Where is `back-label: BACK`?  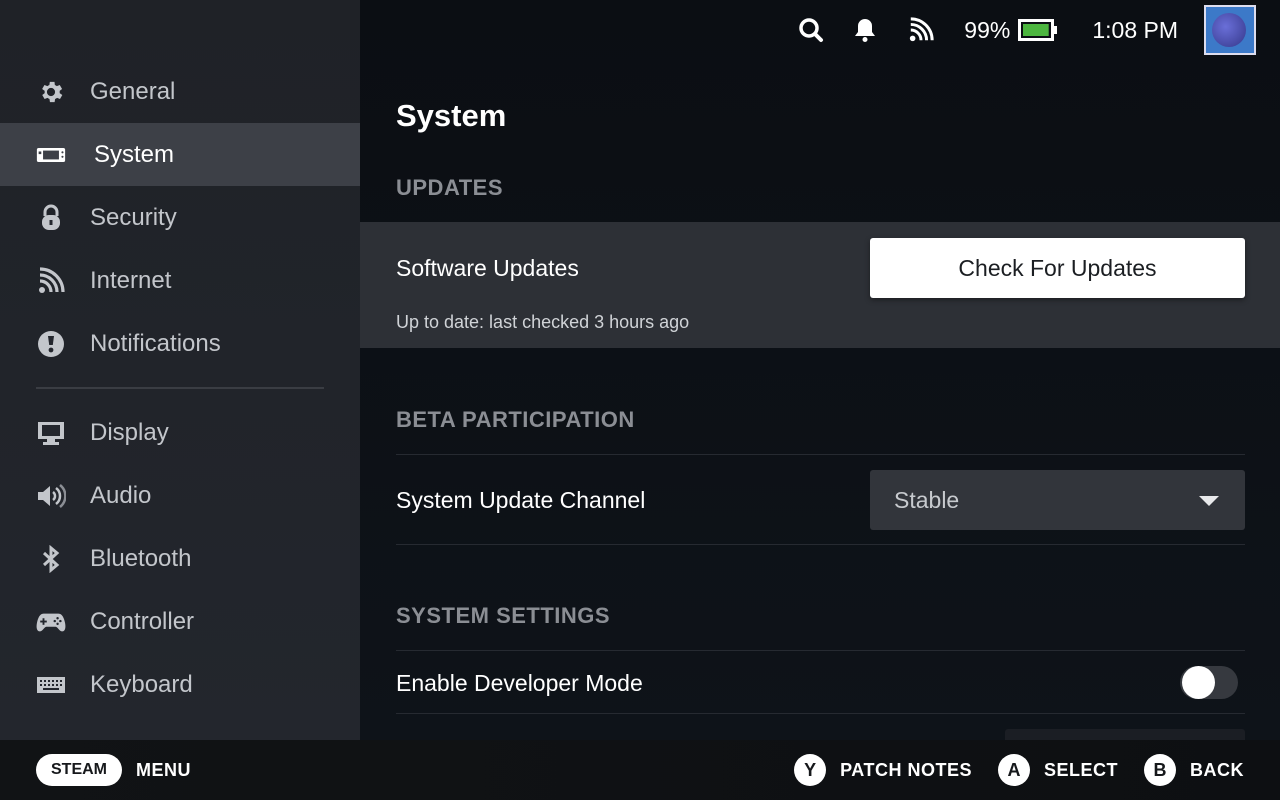
back-label: BACK is located at coordinates (1217, 769).